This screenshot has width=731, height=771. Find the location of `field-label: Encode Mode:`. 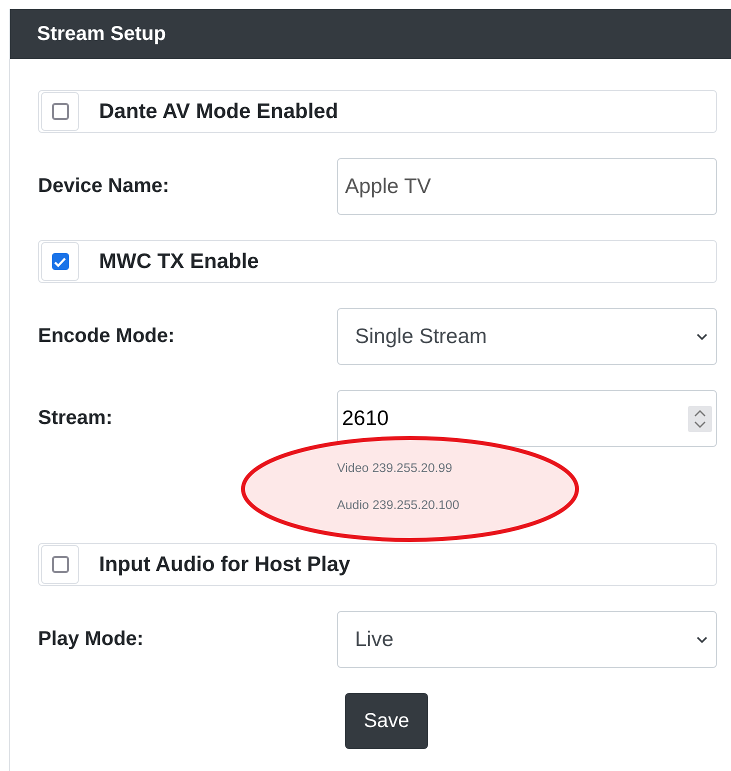

field-label: Encode Mode: is located at coordinates (107, 336).